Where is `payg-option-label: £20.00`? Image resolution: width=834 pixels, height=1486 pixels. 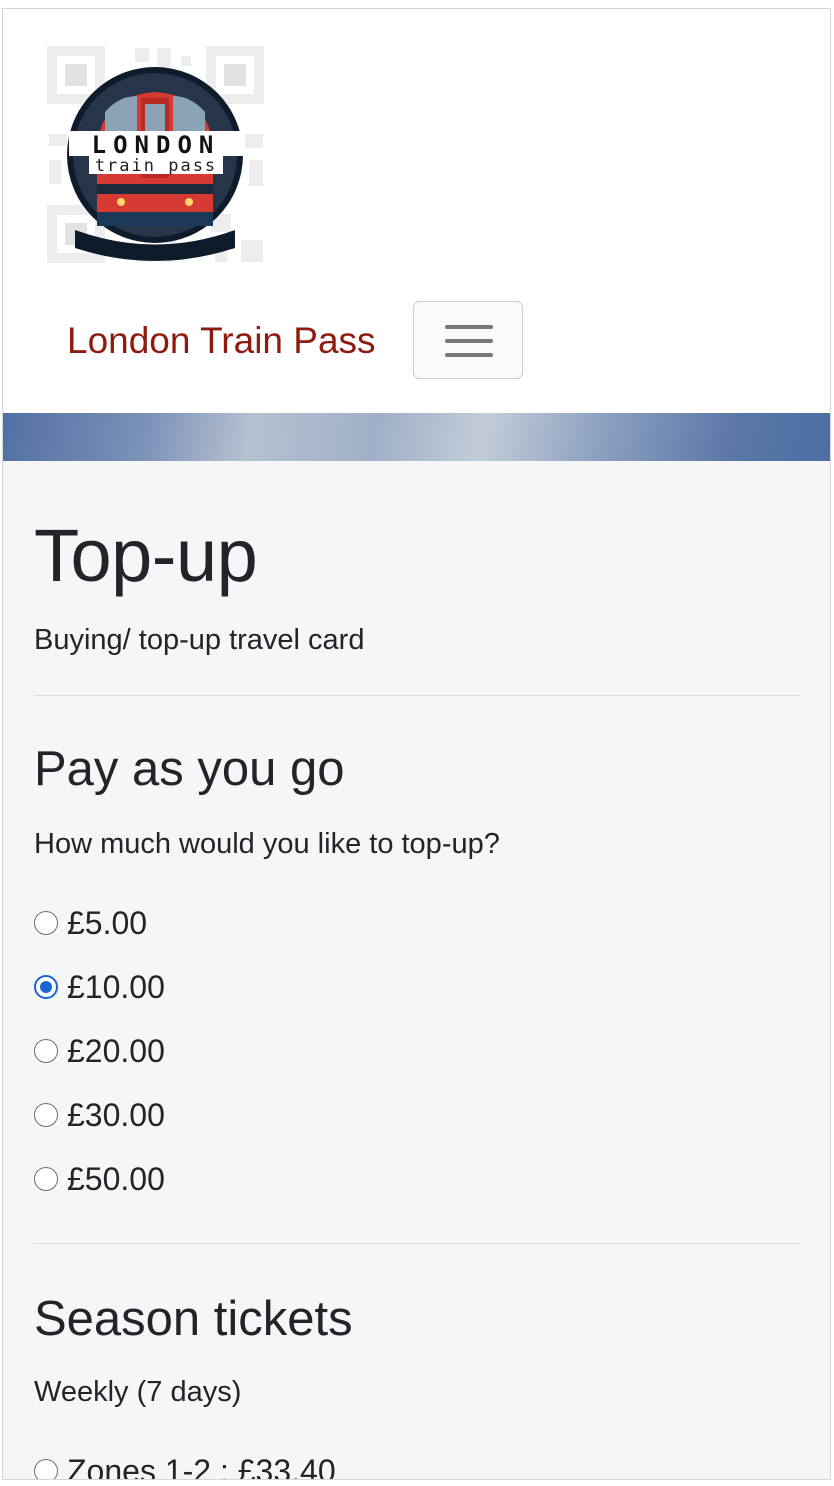 payg-option-label: £20.00 is located at coordinates (116, 1051).